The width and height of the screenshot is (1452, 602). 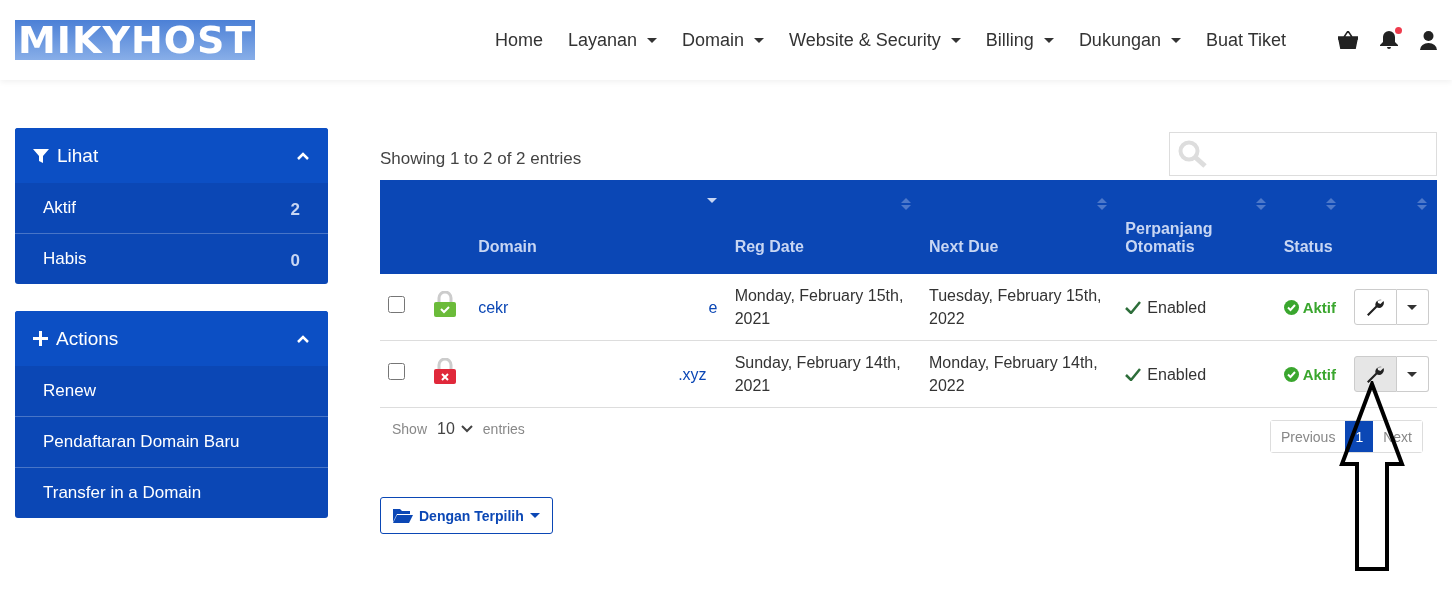 What do you see at coordinates (592, 374) in the screenshot?
I see `domain-link: .xyz` at bounding box center [592, 374].